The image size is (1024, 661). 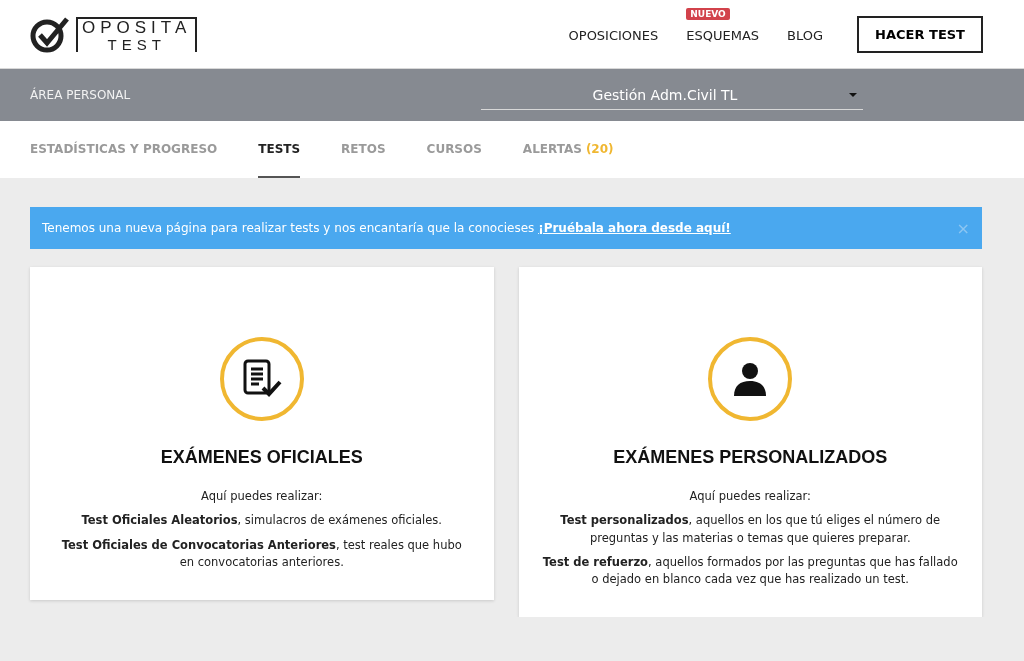 I want to click on tab: RETOS, so click(x=363, y=149).